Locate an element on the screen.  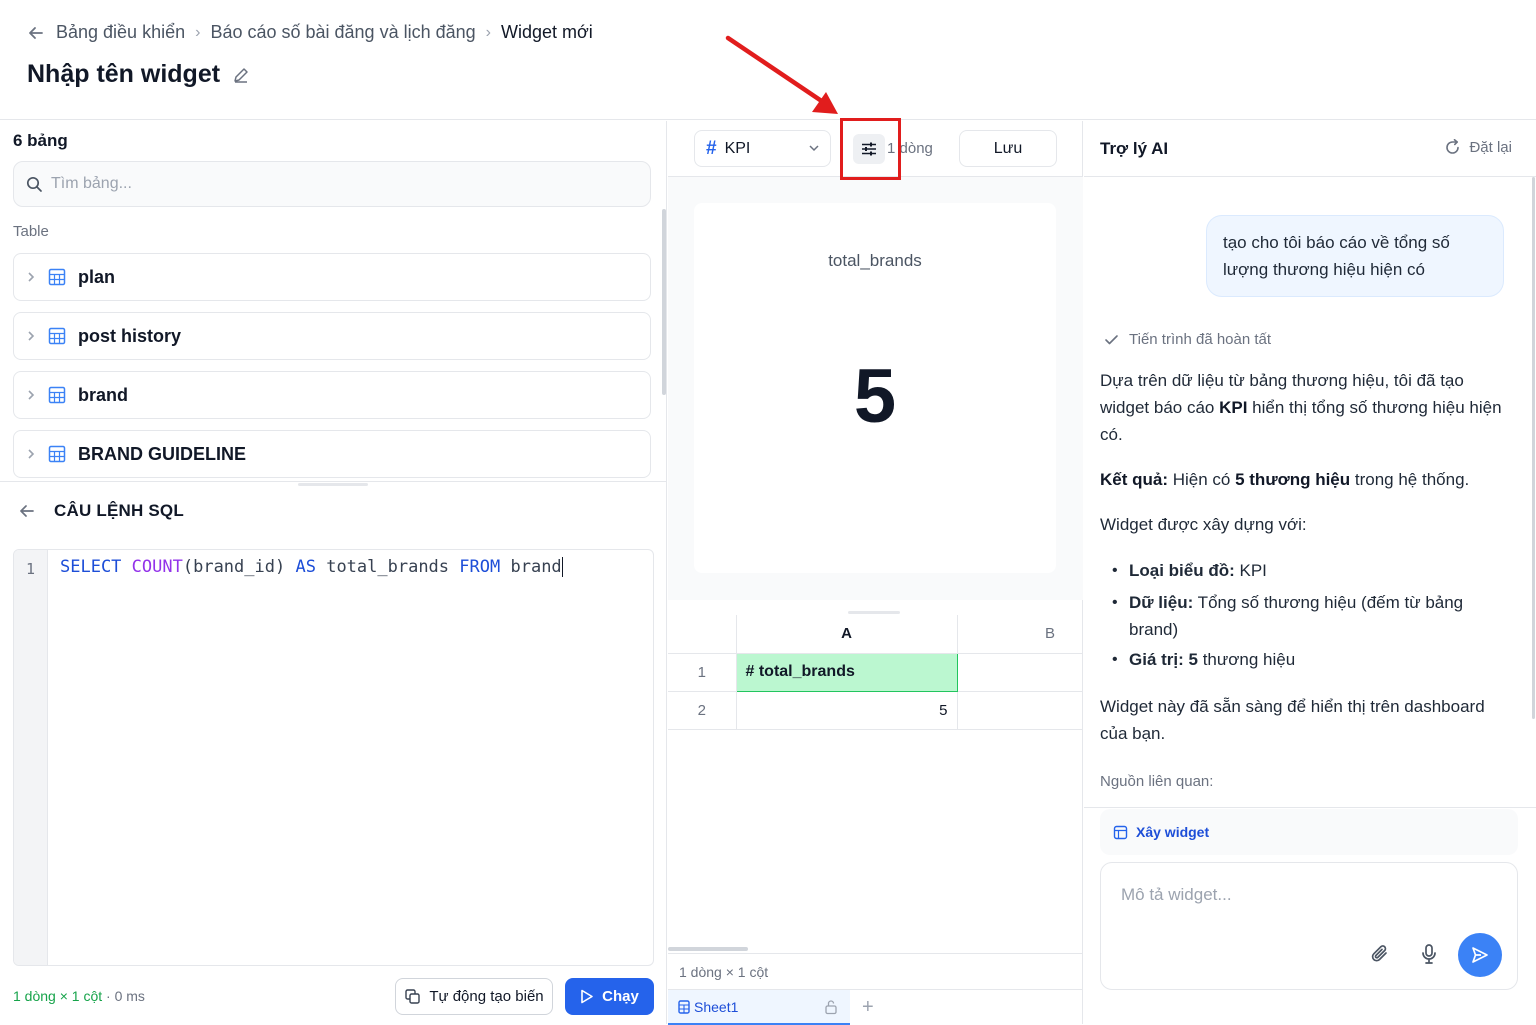
build-widget-chip: Xây widget is located at coordinates (1309, 832).